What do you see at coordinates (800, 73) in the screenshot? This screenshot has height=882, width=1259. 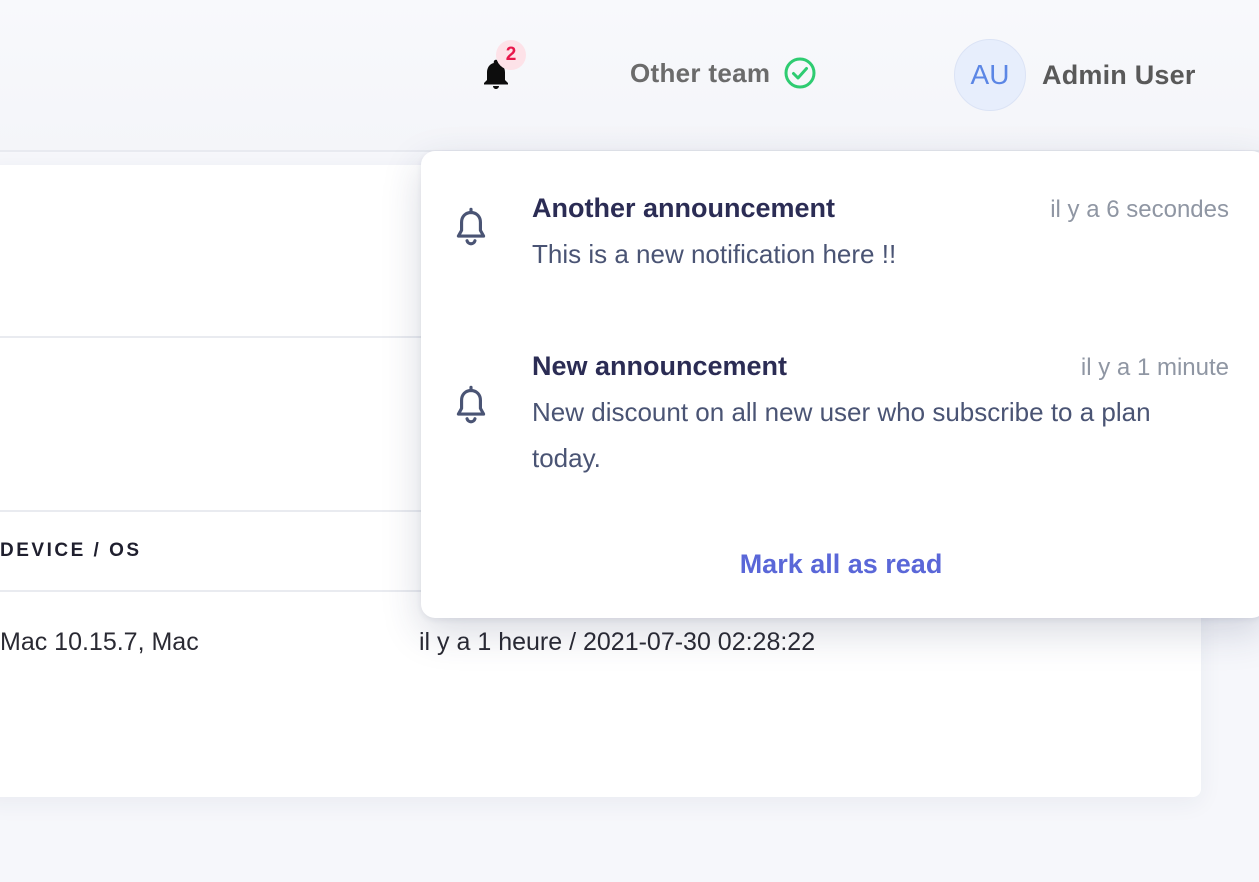 I see `check-circle-icon` at bounding box center [800, 73].